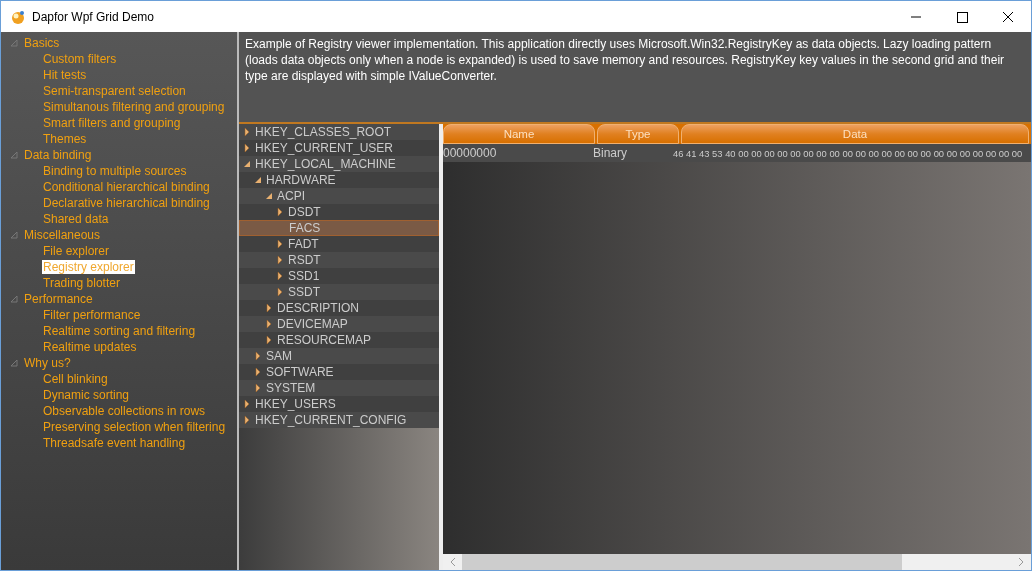  Describe the element at coordinates (339, 148) in the screenshot. I see `tree-row: HKEY_CURRENT_USER` at that location.